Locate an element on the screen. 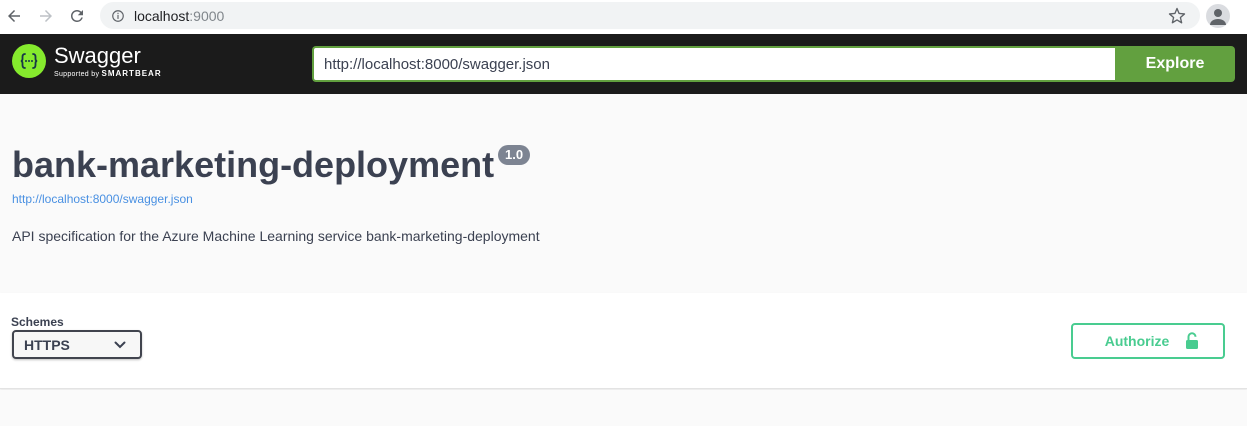  schemes-label: Schemes is located at coordinates (37, 322).